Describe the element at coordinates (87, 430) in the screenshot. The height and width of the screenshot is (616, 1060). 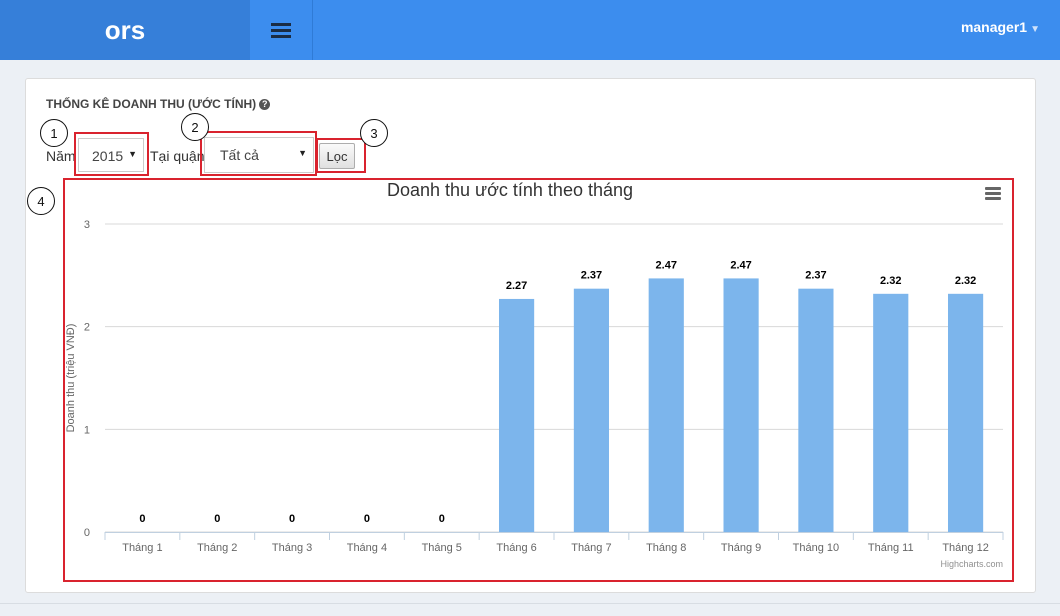
I see `y-tick-label: 1` at that location.